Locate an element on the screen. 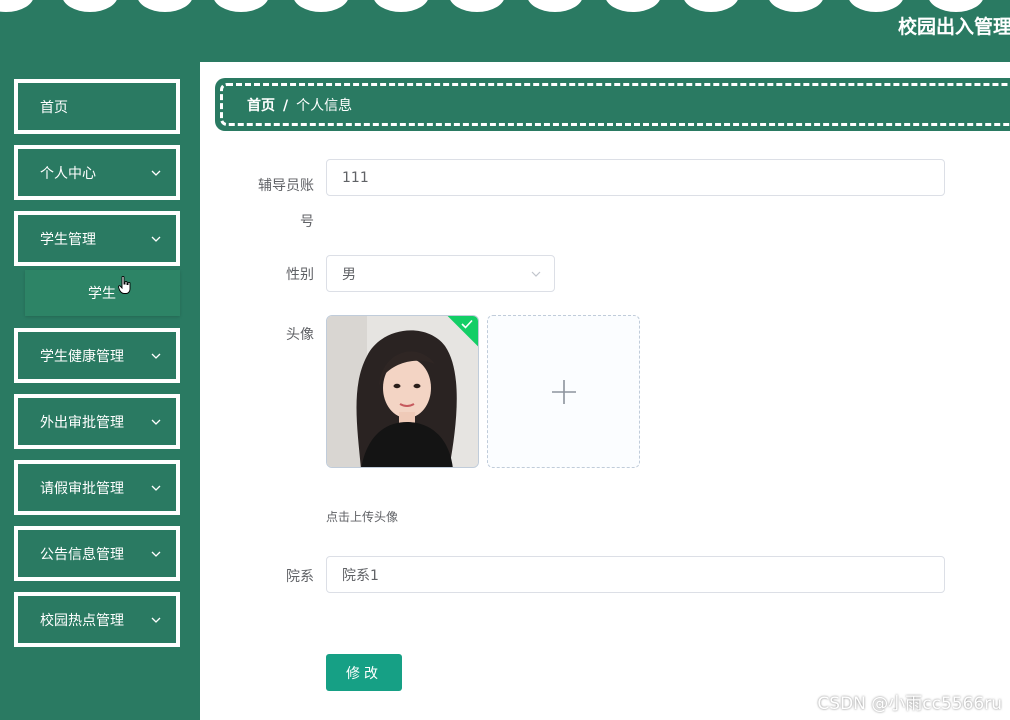 This screenshot has height=720, width=1010. sidebar-item-label: 请假审批管理 is located at coordinates (82, 488).